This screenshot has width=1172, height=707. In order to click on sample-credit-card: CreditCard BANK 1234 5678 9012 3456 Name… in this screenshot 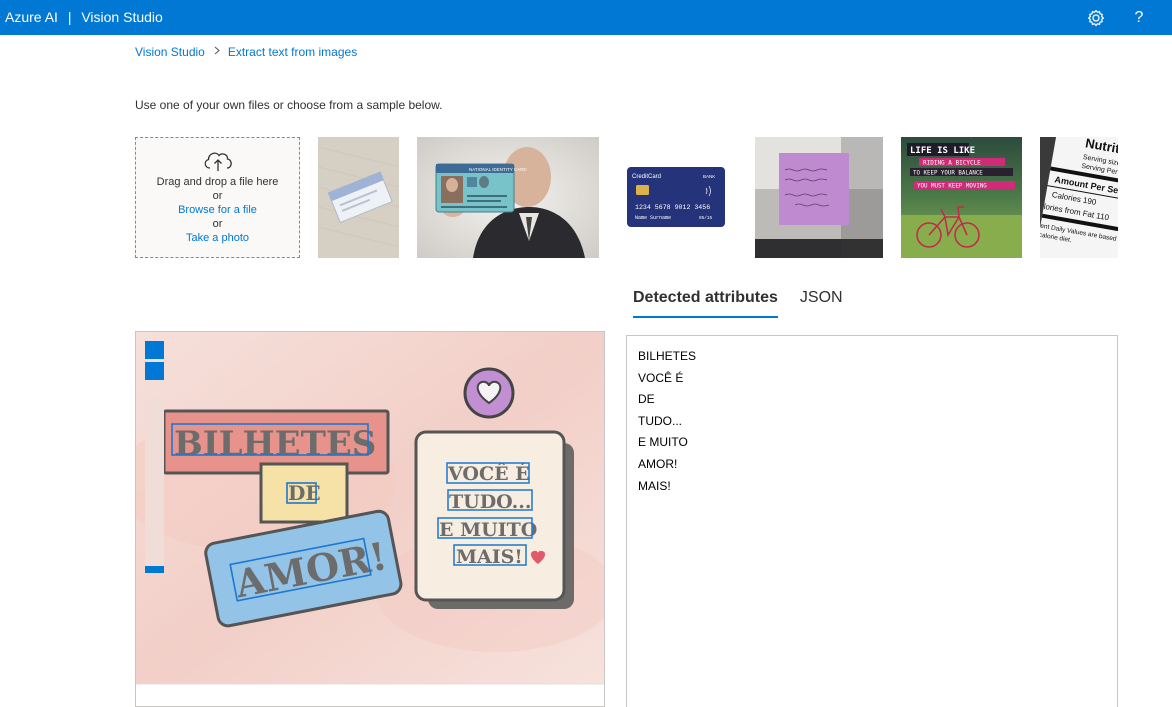, I will do `click(677, 197)`.